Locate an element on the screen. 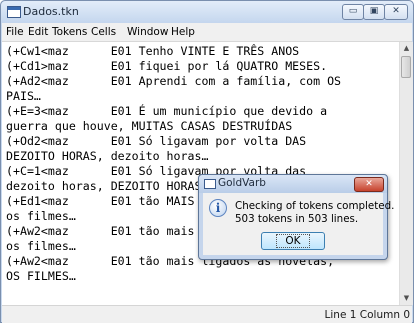 The width and height of the screenshot is (414, 323). menu-bar: File Edit Tokens Cells Window Help is located at coordinates (207, 32).